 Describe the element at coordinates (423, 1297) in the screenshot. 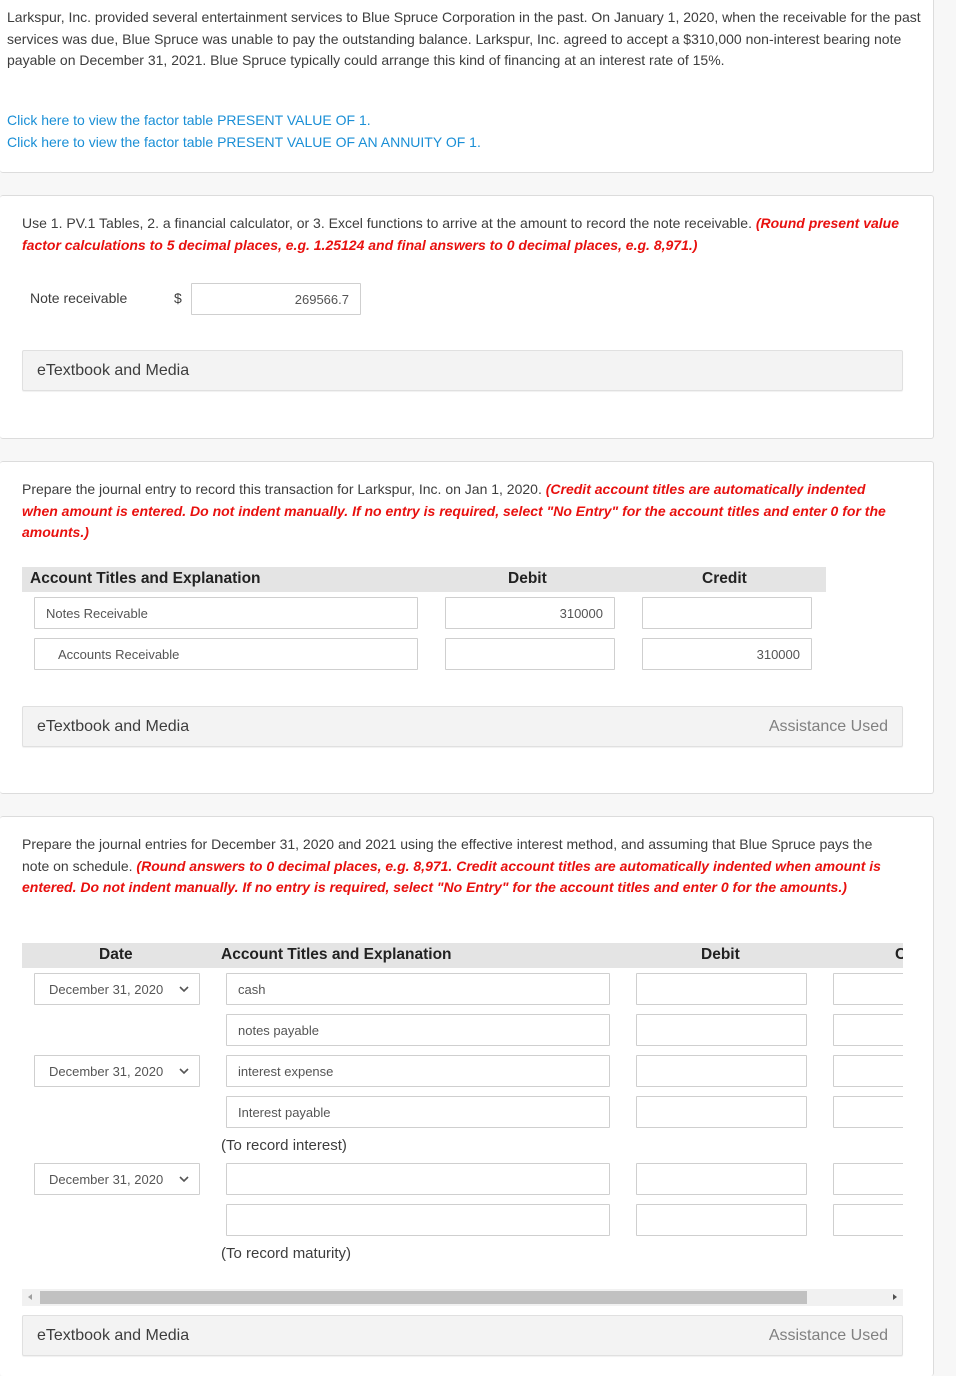

I see `scrollbar-thumb` at that location.